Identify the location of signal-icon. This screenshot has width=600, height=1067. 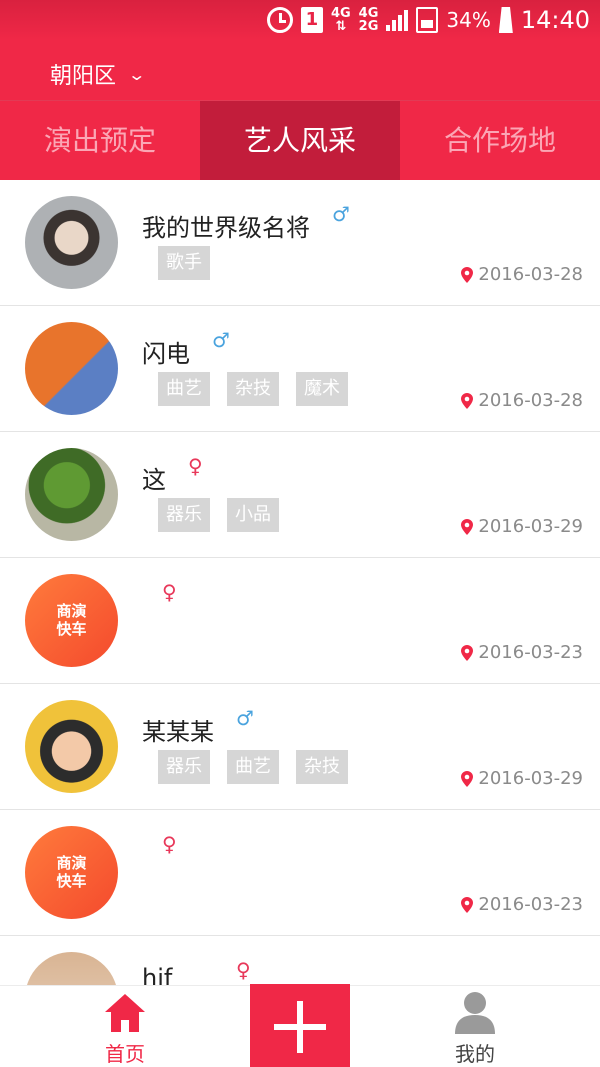
(397, 20).